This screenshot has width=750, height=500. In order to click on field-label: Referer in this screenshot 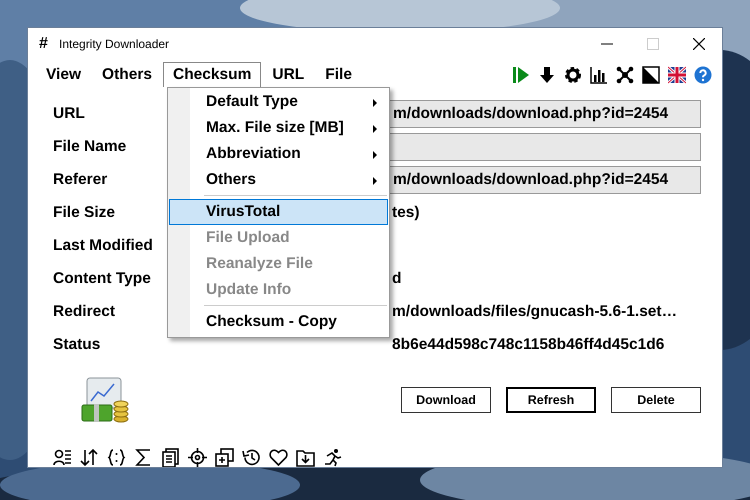, I will do `click(80, 180)`.